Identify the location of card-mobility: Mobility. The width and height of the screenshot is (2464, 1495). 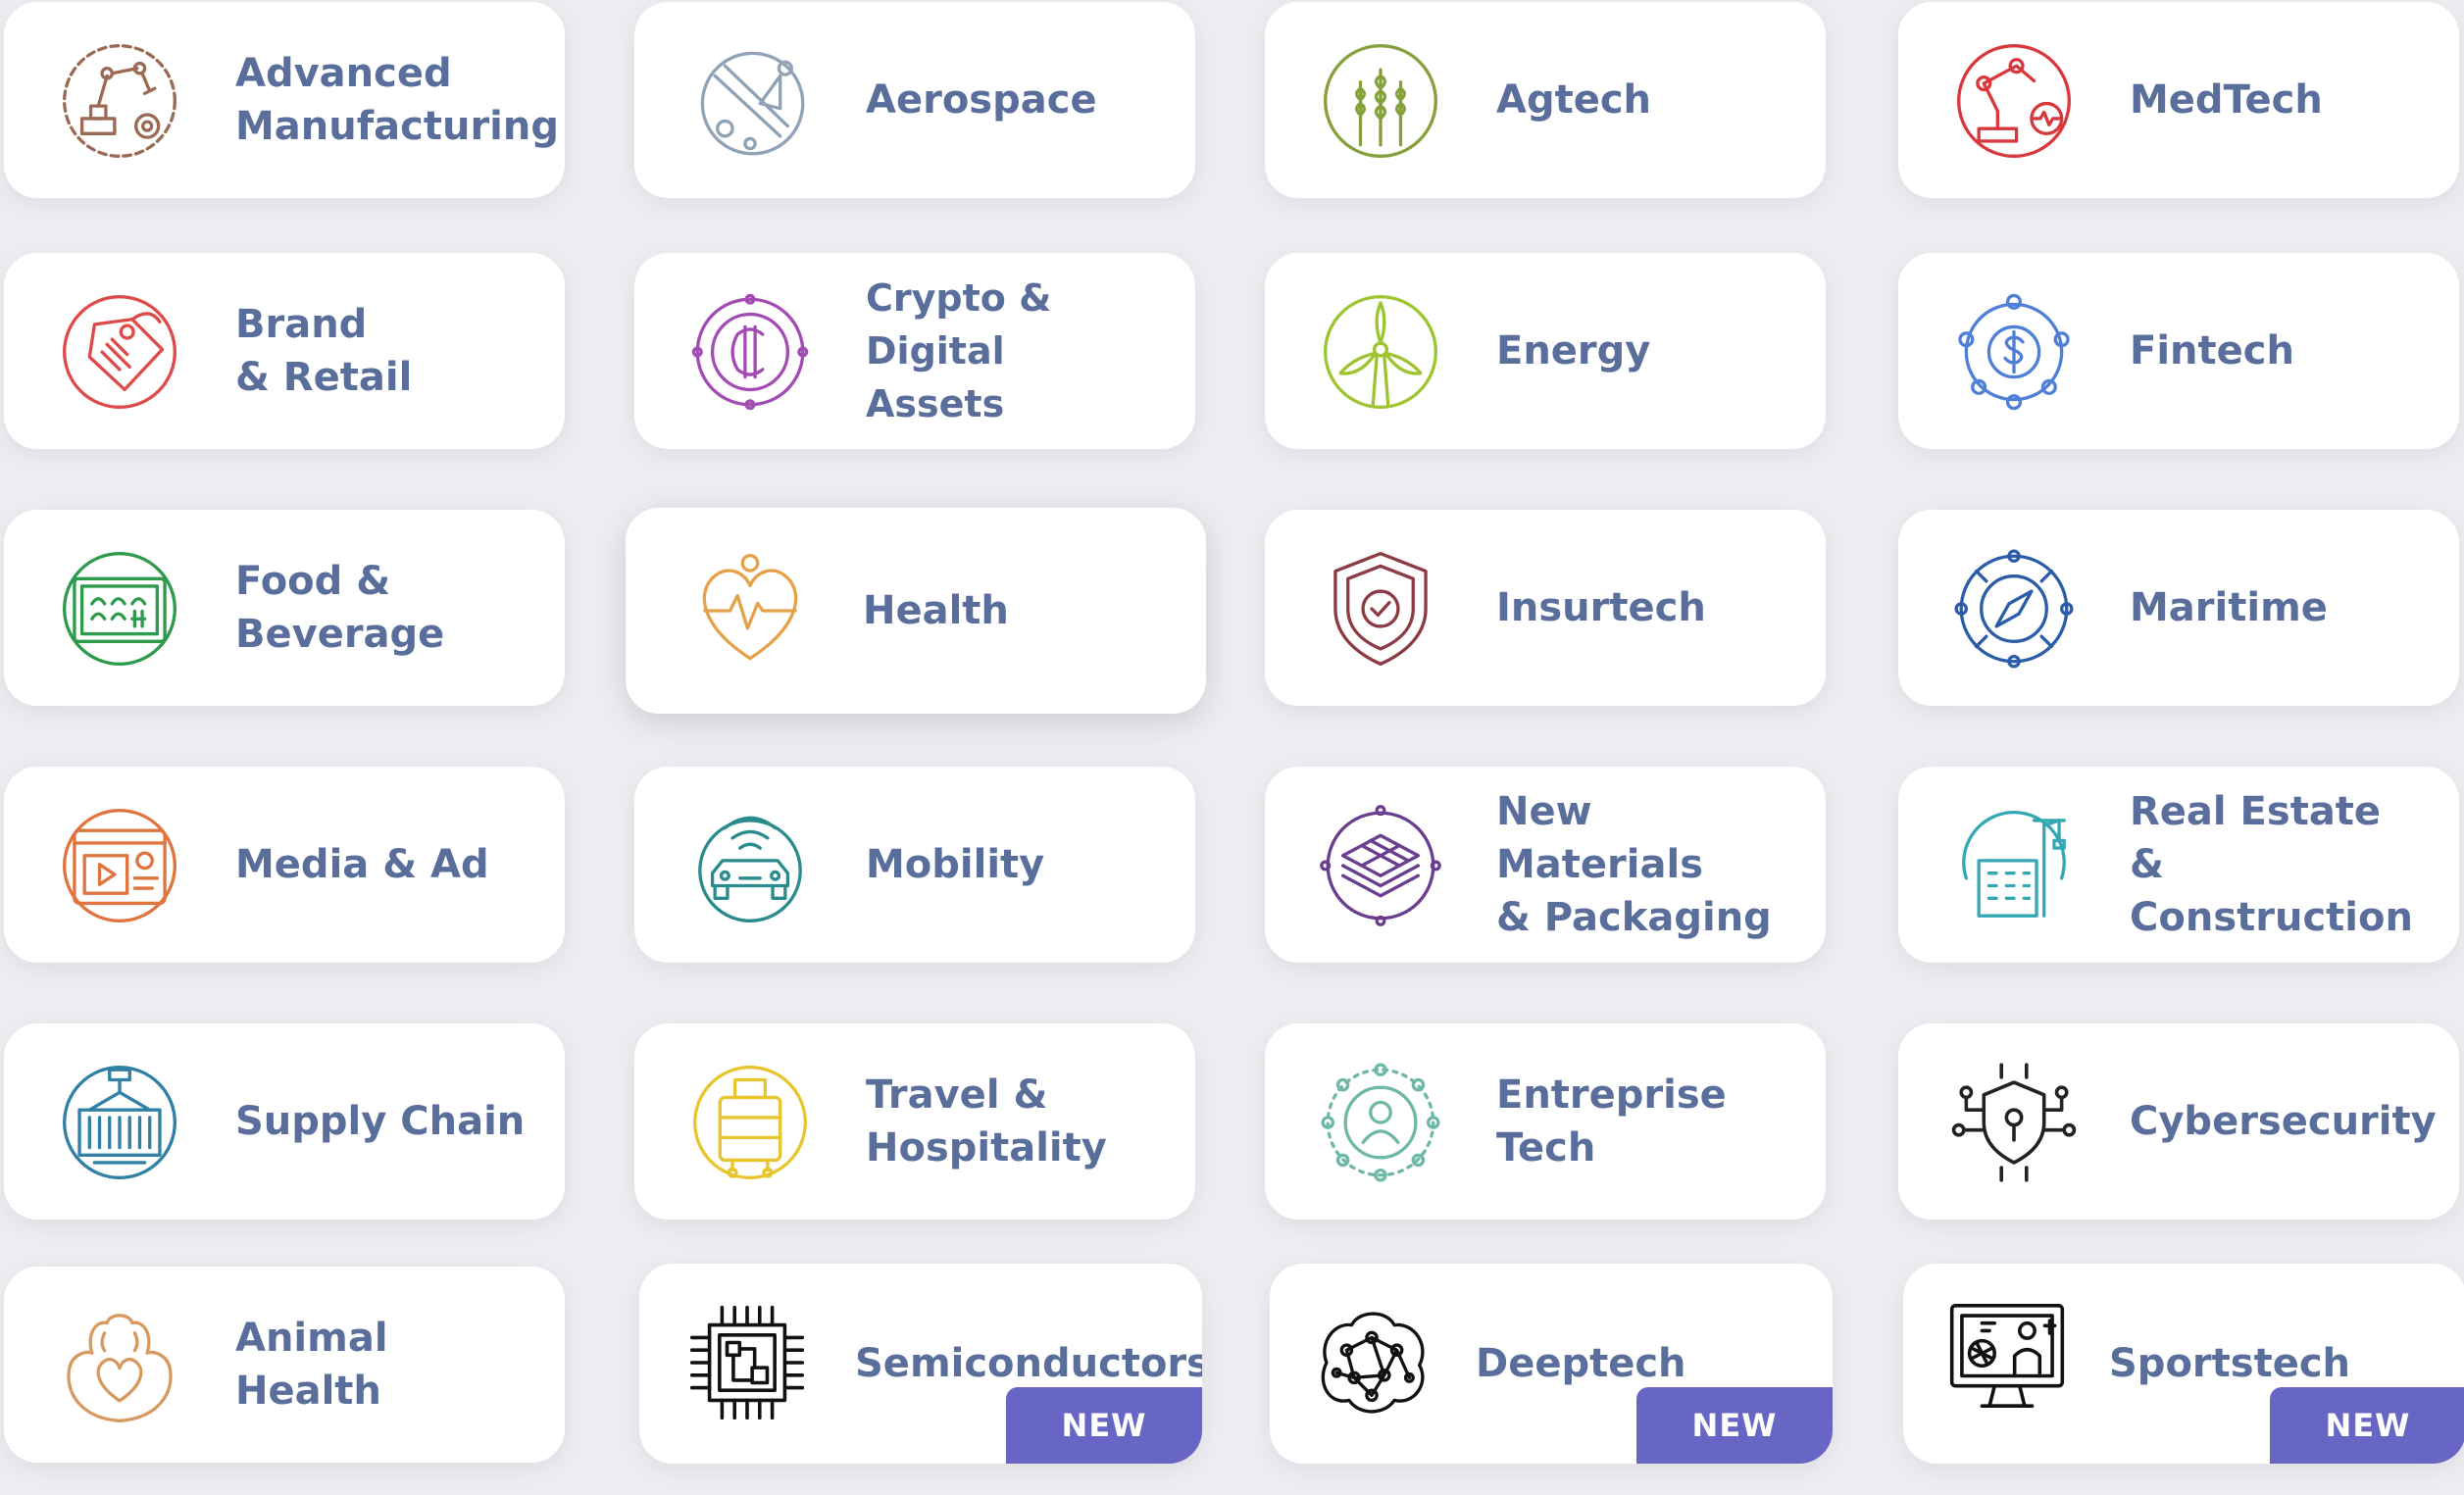
(914, 865).